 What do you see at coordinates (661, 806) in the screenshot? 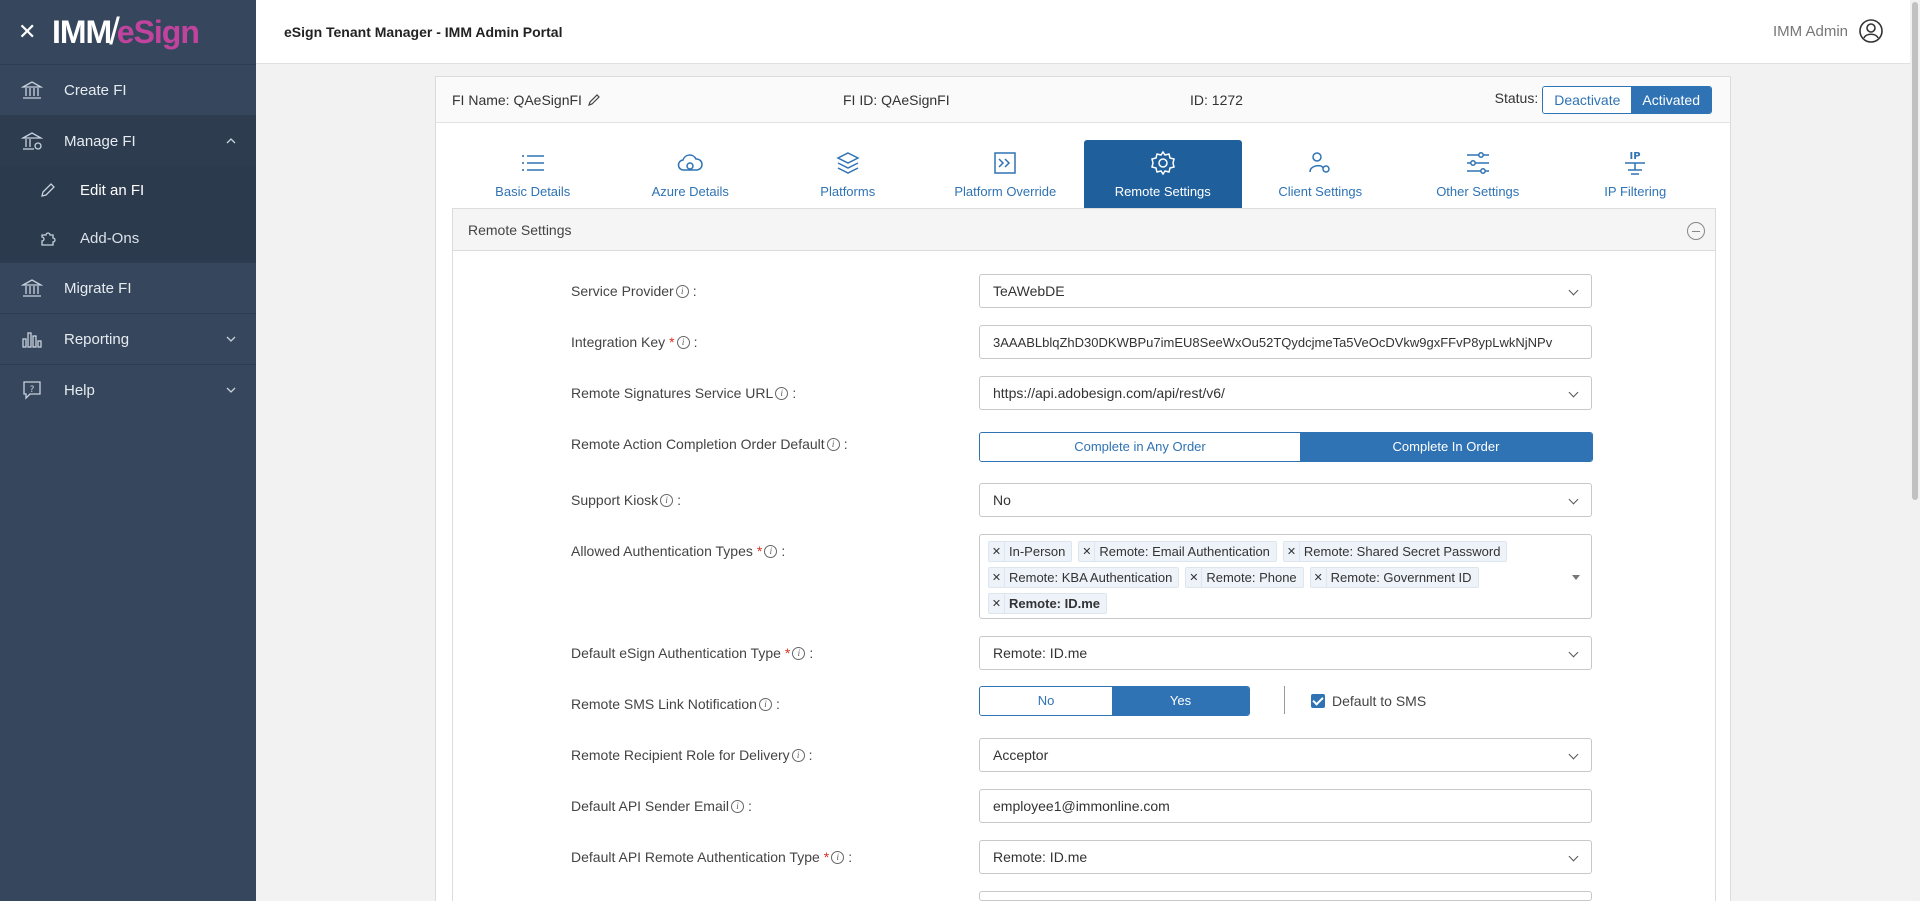
I see `sender-email-label: Default API Sender Email i:` at bounding box center [661, 806].